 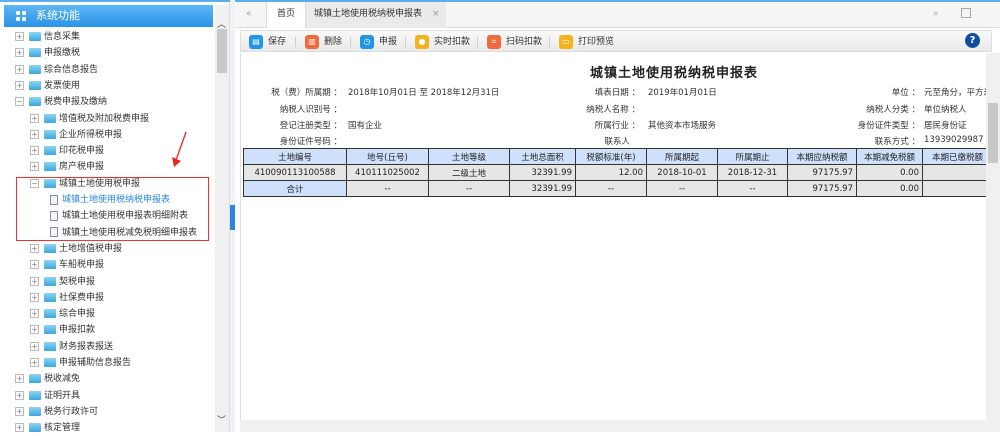 I want to click on tree-item: + 申报辅助信息报告, so click(x=80, y=363).